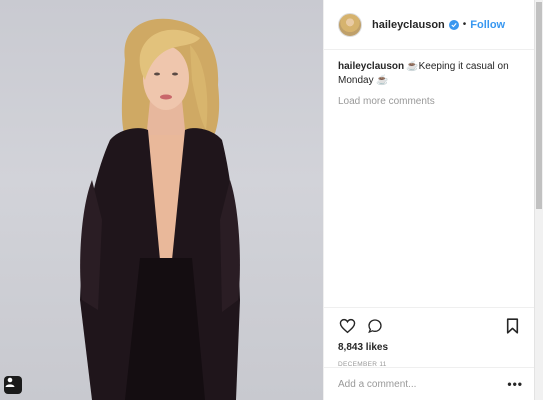  I want to click on page-scrollbar, so click(538, 200).